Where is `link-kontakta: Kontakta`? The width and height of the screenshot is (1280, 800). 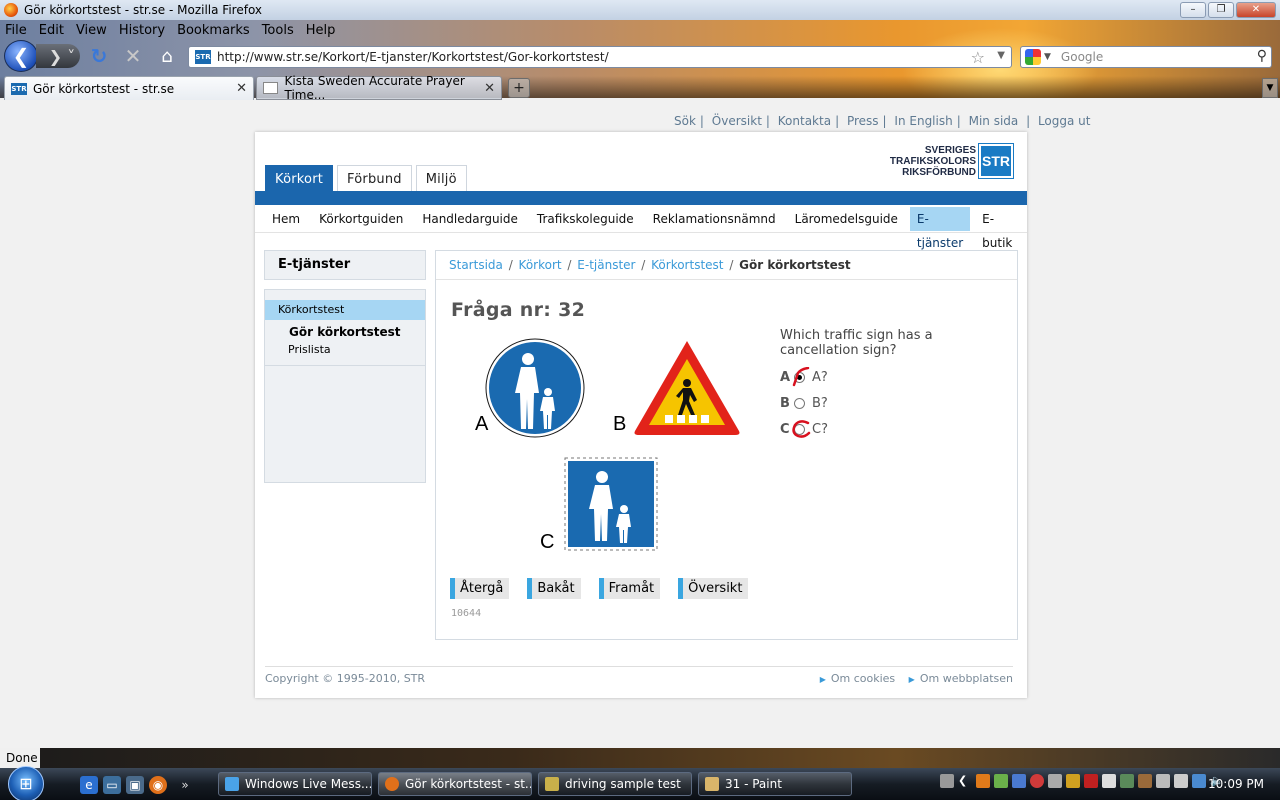 link-kontakta: Kontakta is located at coordinates (804, 121).